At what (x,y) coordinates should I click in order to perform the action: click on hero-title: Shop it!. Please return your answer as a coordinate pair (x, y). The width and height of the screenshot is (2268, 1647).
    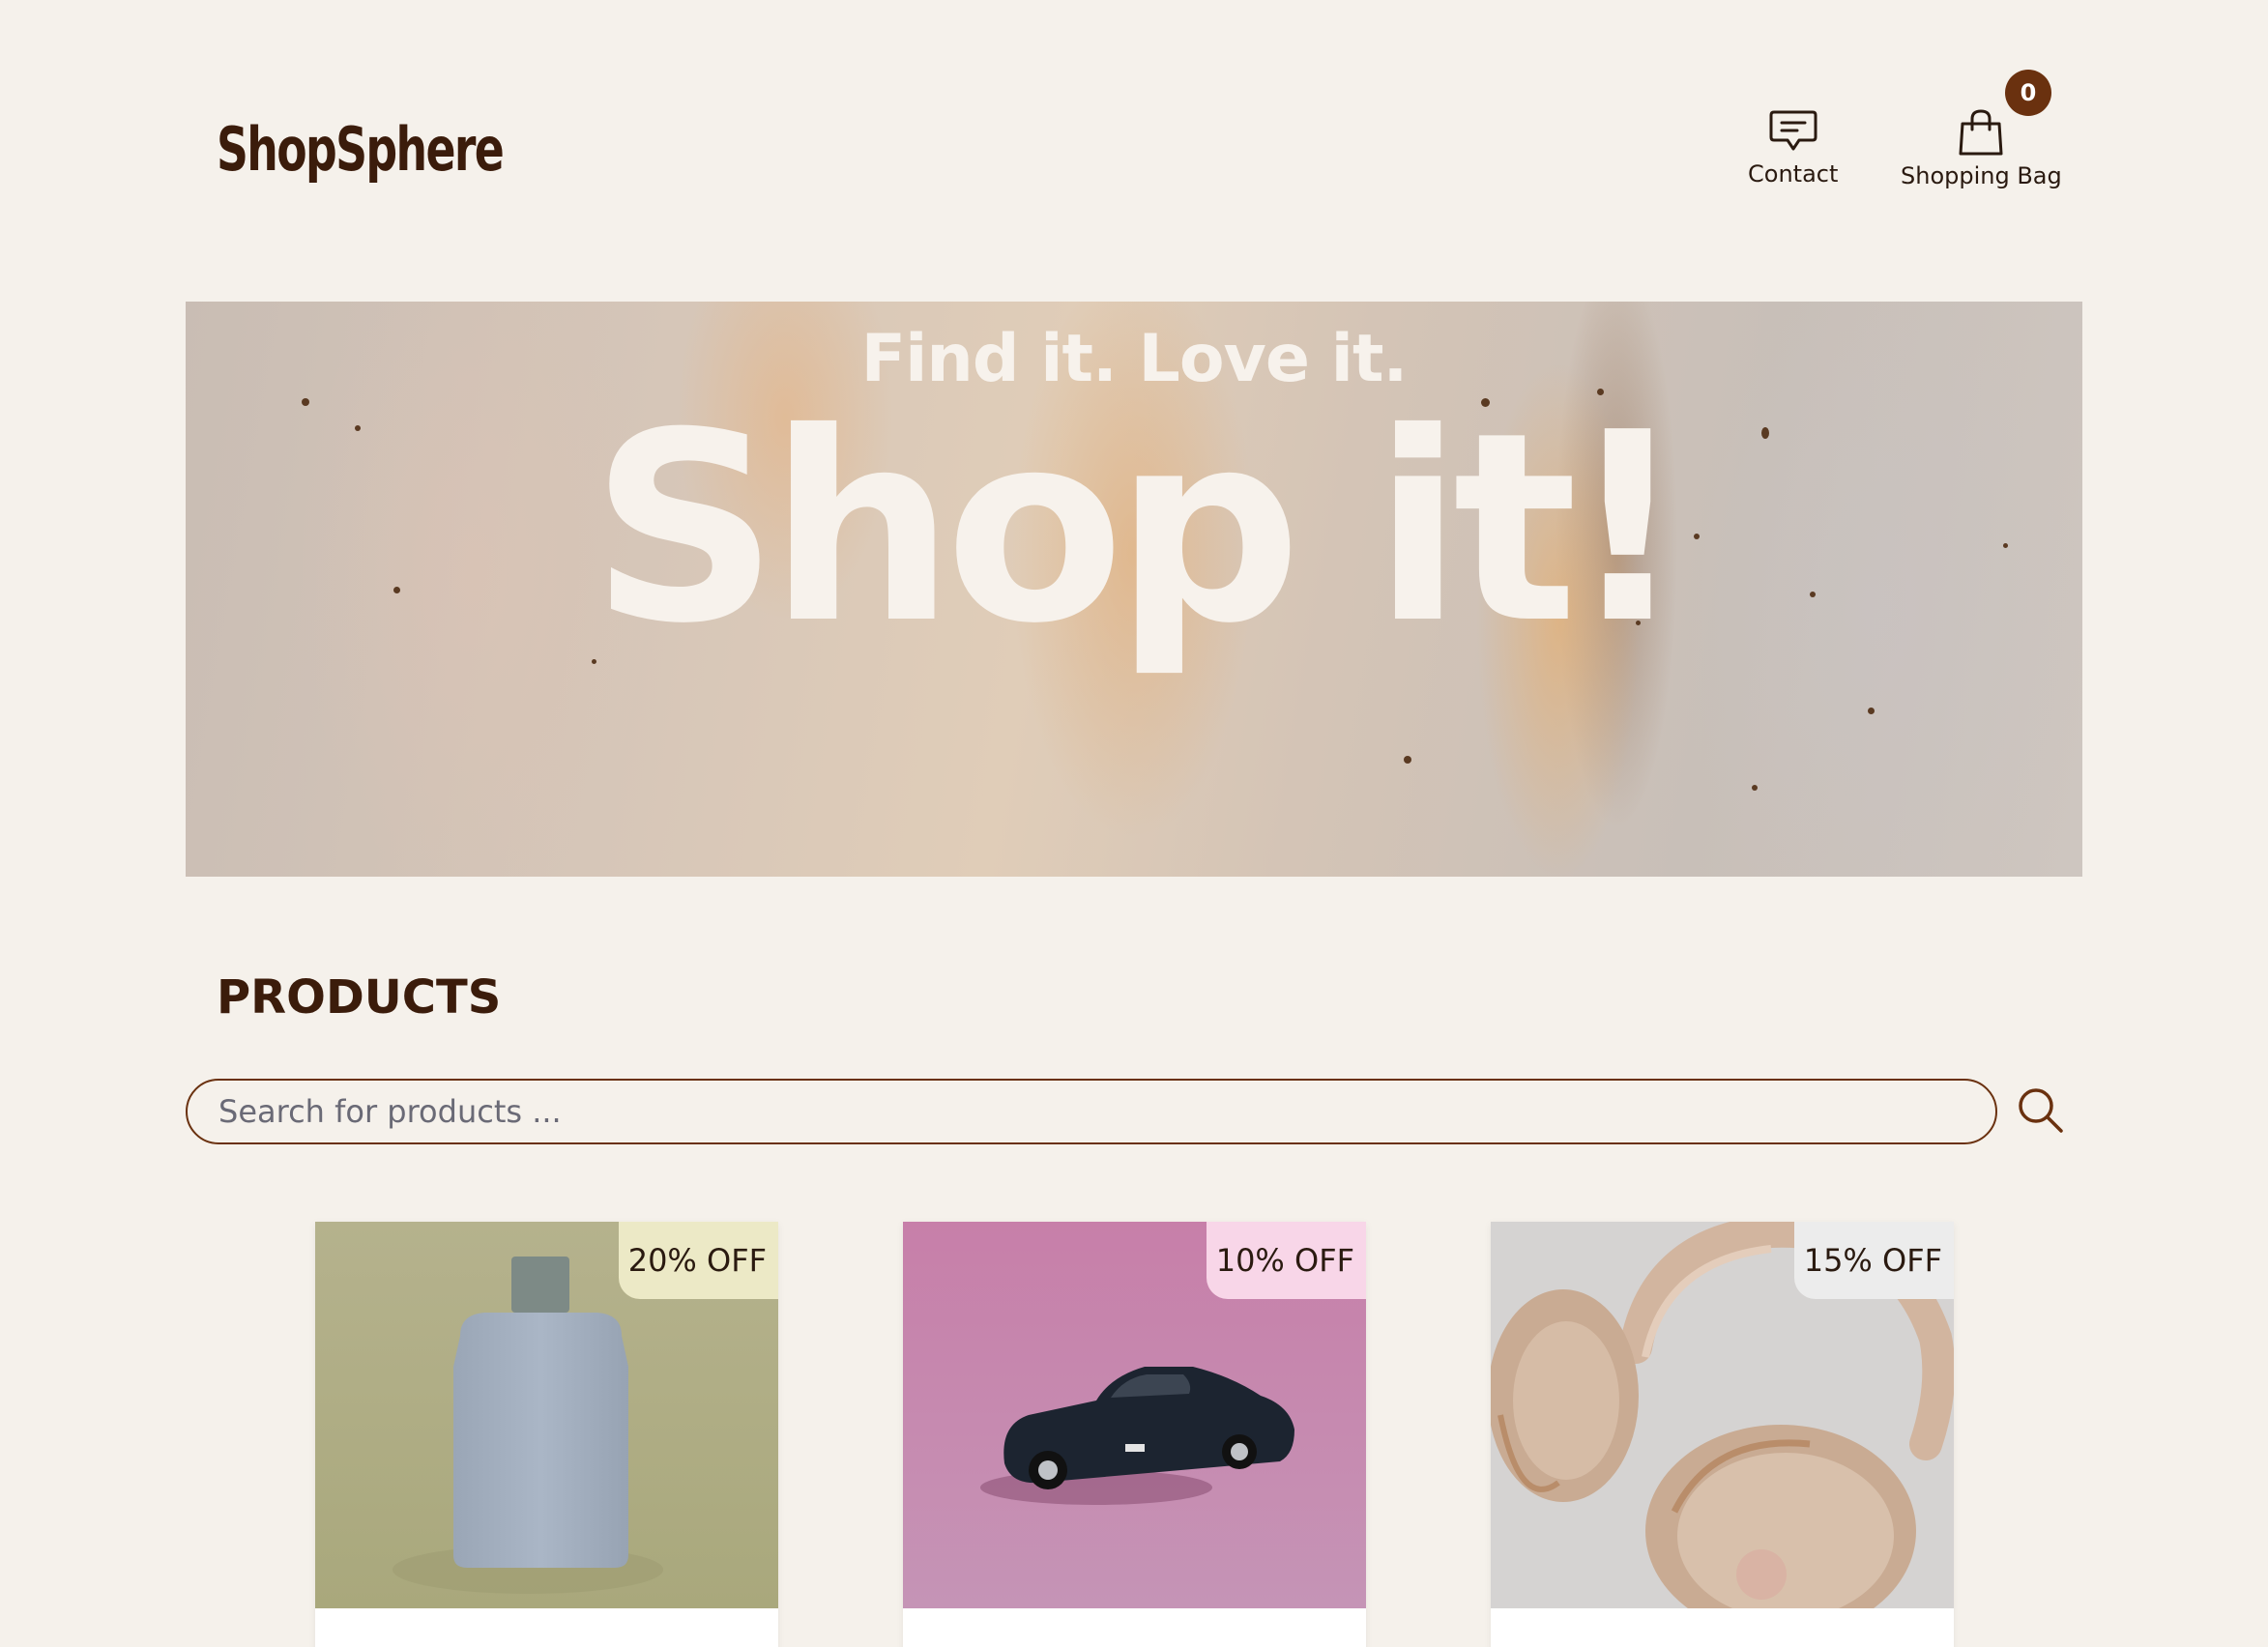
    Looking at the image, I should click on (1138, 528).